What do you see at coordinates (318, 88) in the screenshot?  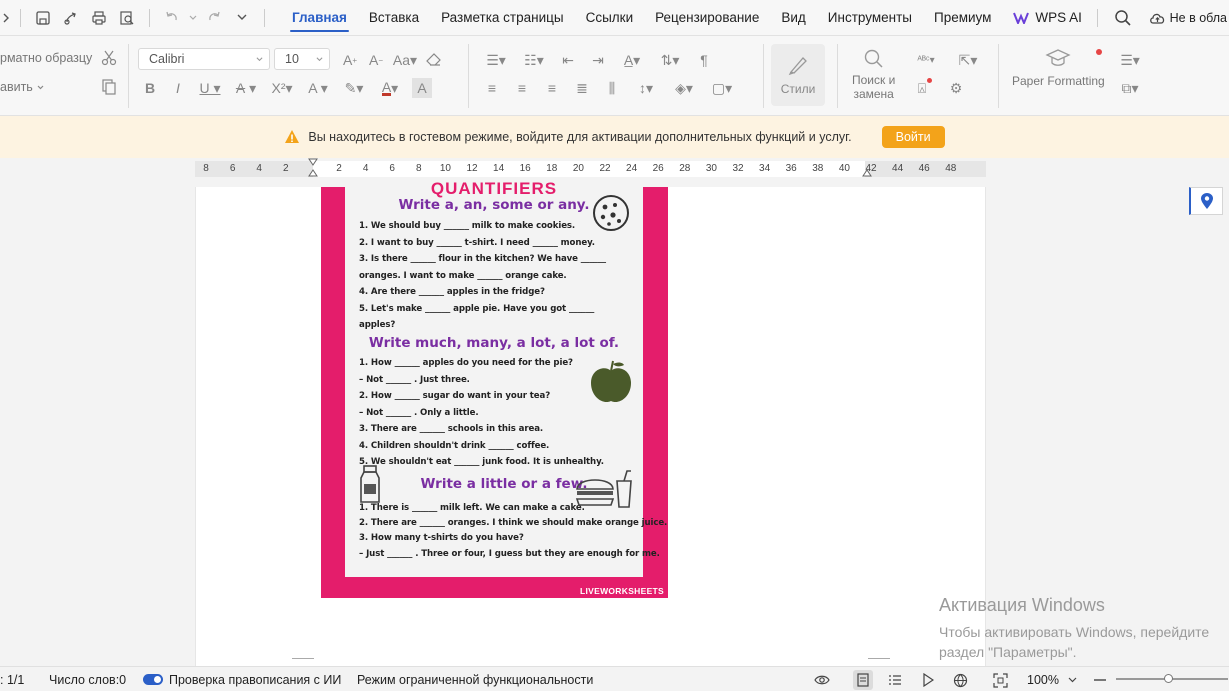 I see `text-effects-icon: A ▾` at bounding box center [318, 88].